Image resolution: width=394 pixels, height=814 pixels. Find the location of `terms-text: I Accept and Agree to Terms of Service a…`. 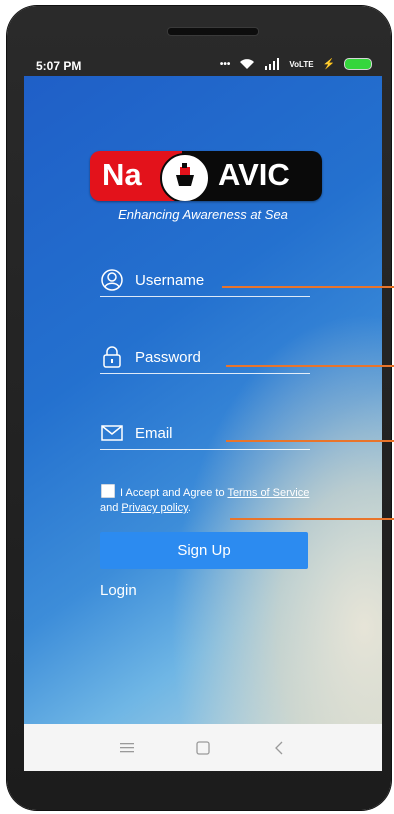

terms-text: I Accept and Agree to Terms of Service a… is located at coordinates (205, 500).